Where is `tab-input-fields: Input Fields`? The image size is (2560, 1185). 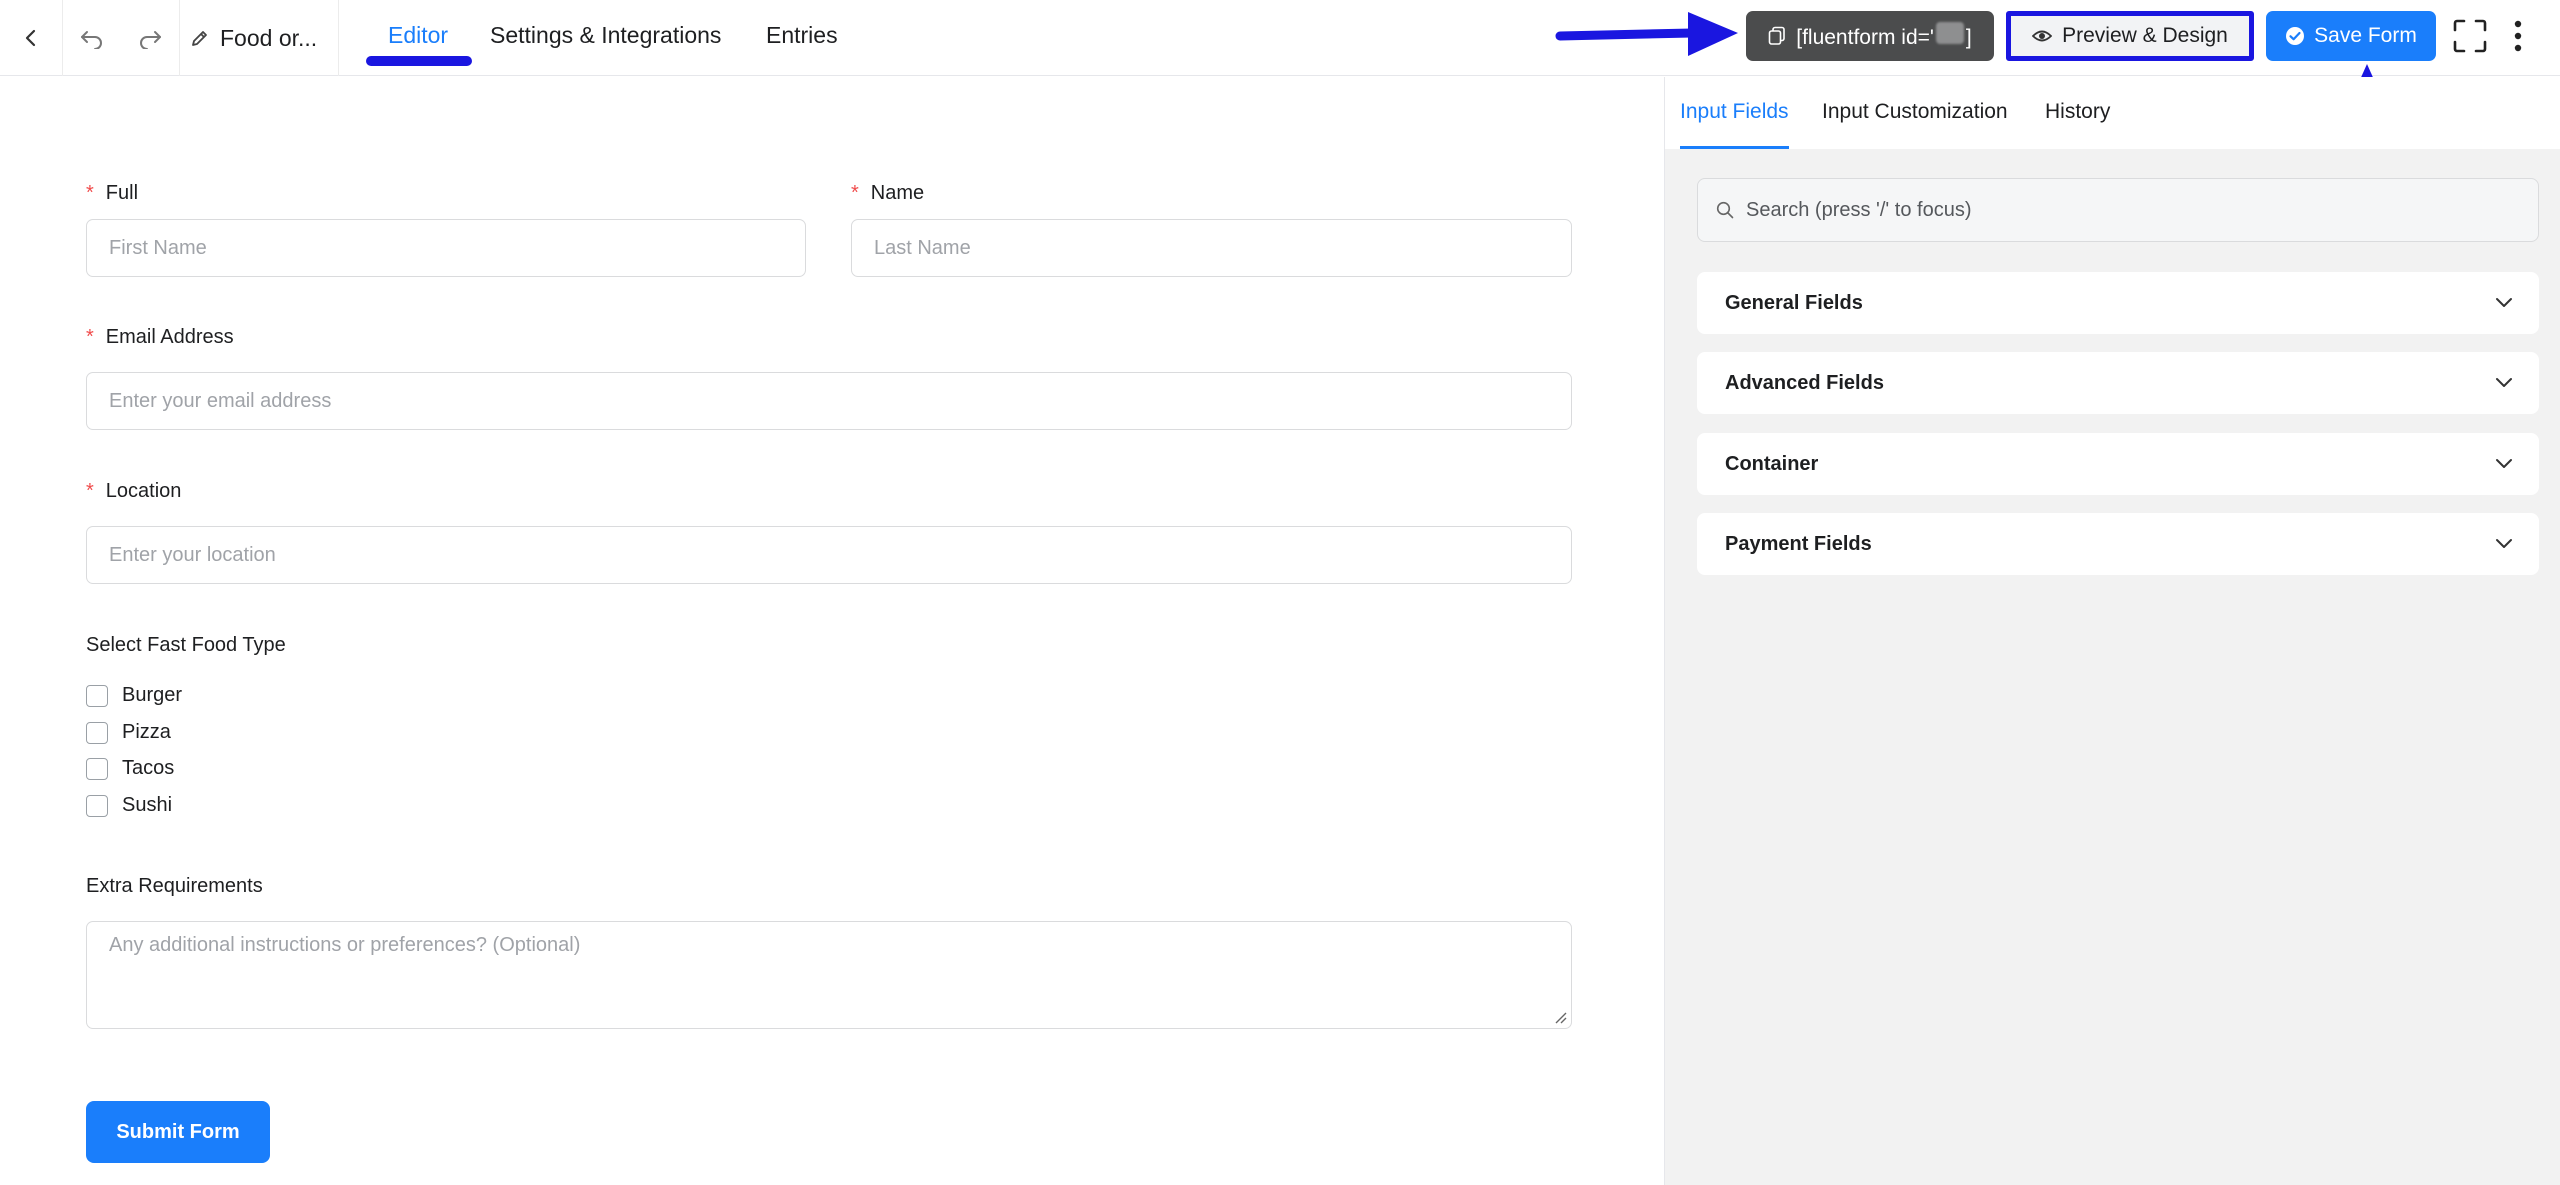 tab-input-fields: Input Fields is located at coordinates (1734, 113).